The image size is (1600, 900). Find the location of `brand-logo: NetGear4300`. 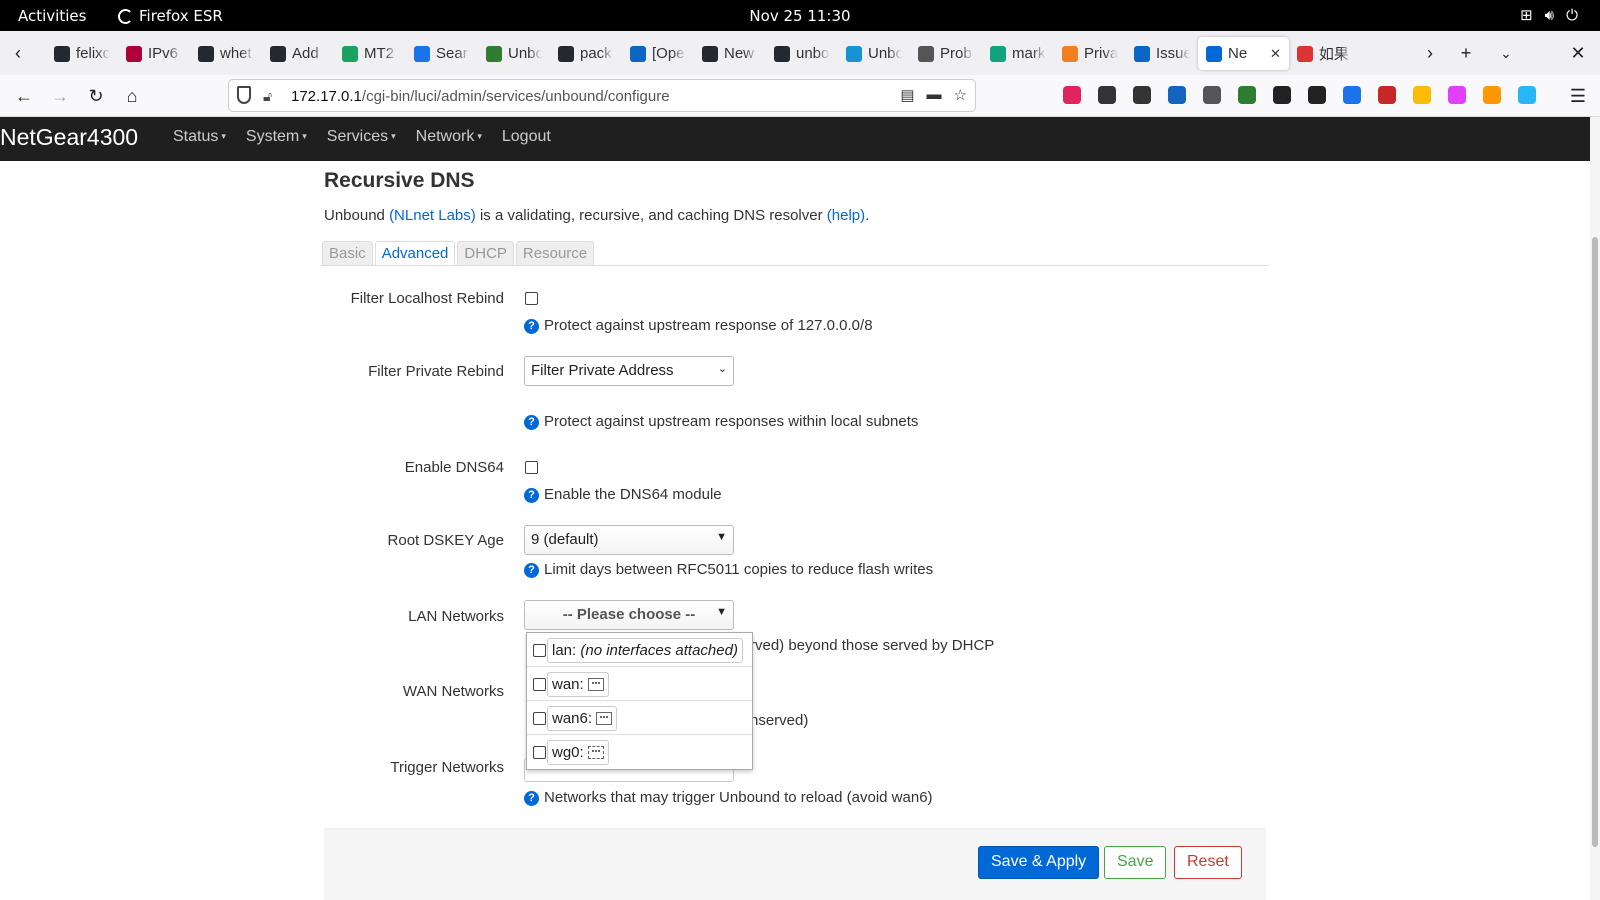

brand-logo: NetGear4300 is located at coordinates (69, 137).